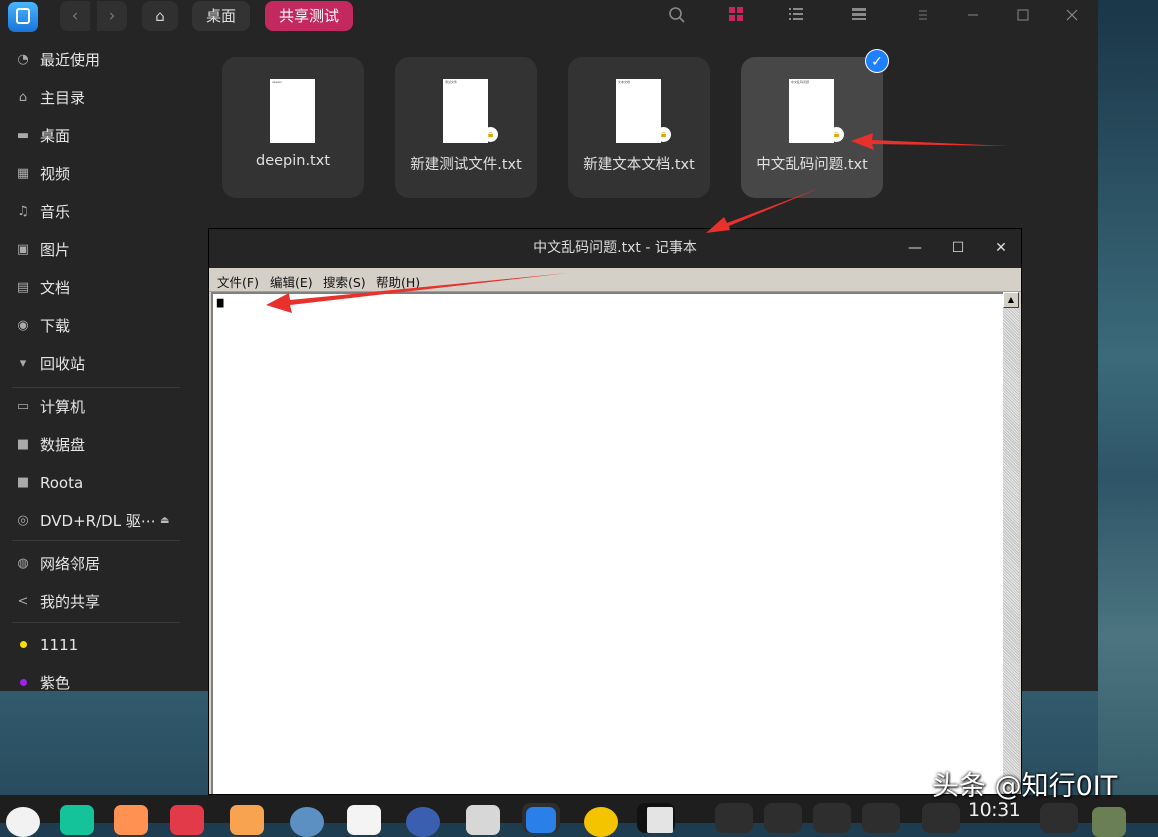 This screenshot has height=837, width=1158. I want to click on text-file-icon: 文本文档, so click(638, 111).